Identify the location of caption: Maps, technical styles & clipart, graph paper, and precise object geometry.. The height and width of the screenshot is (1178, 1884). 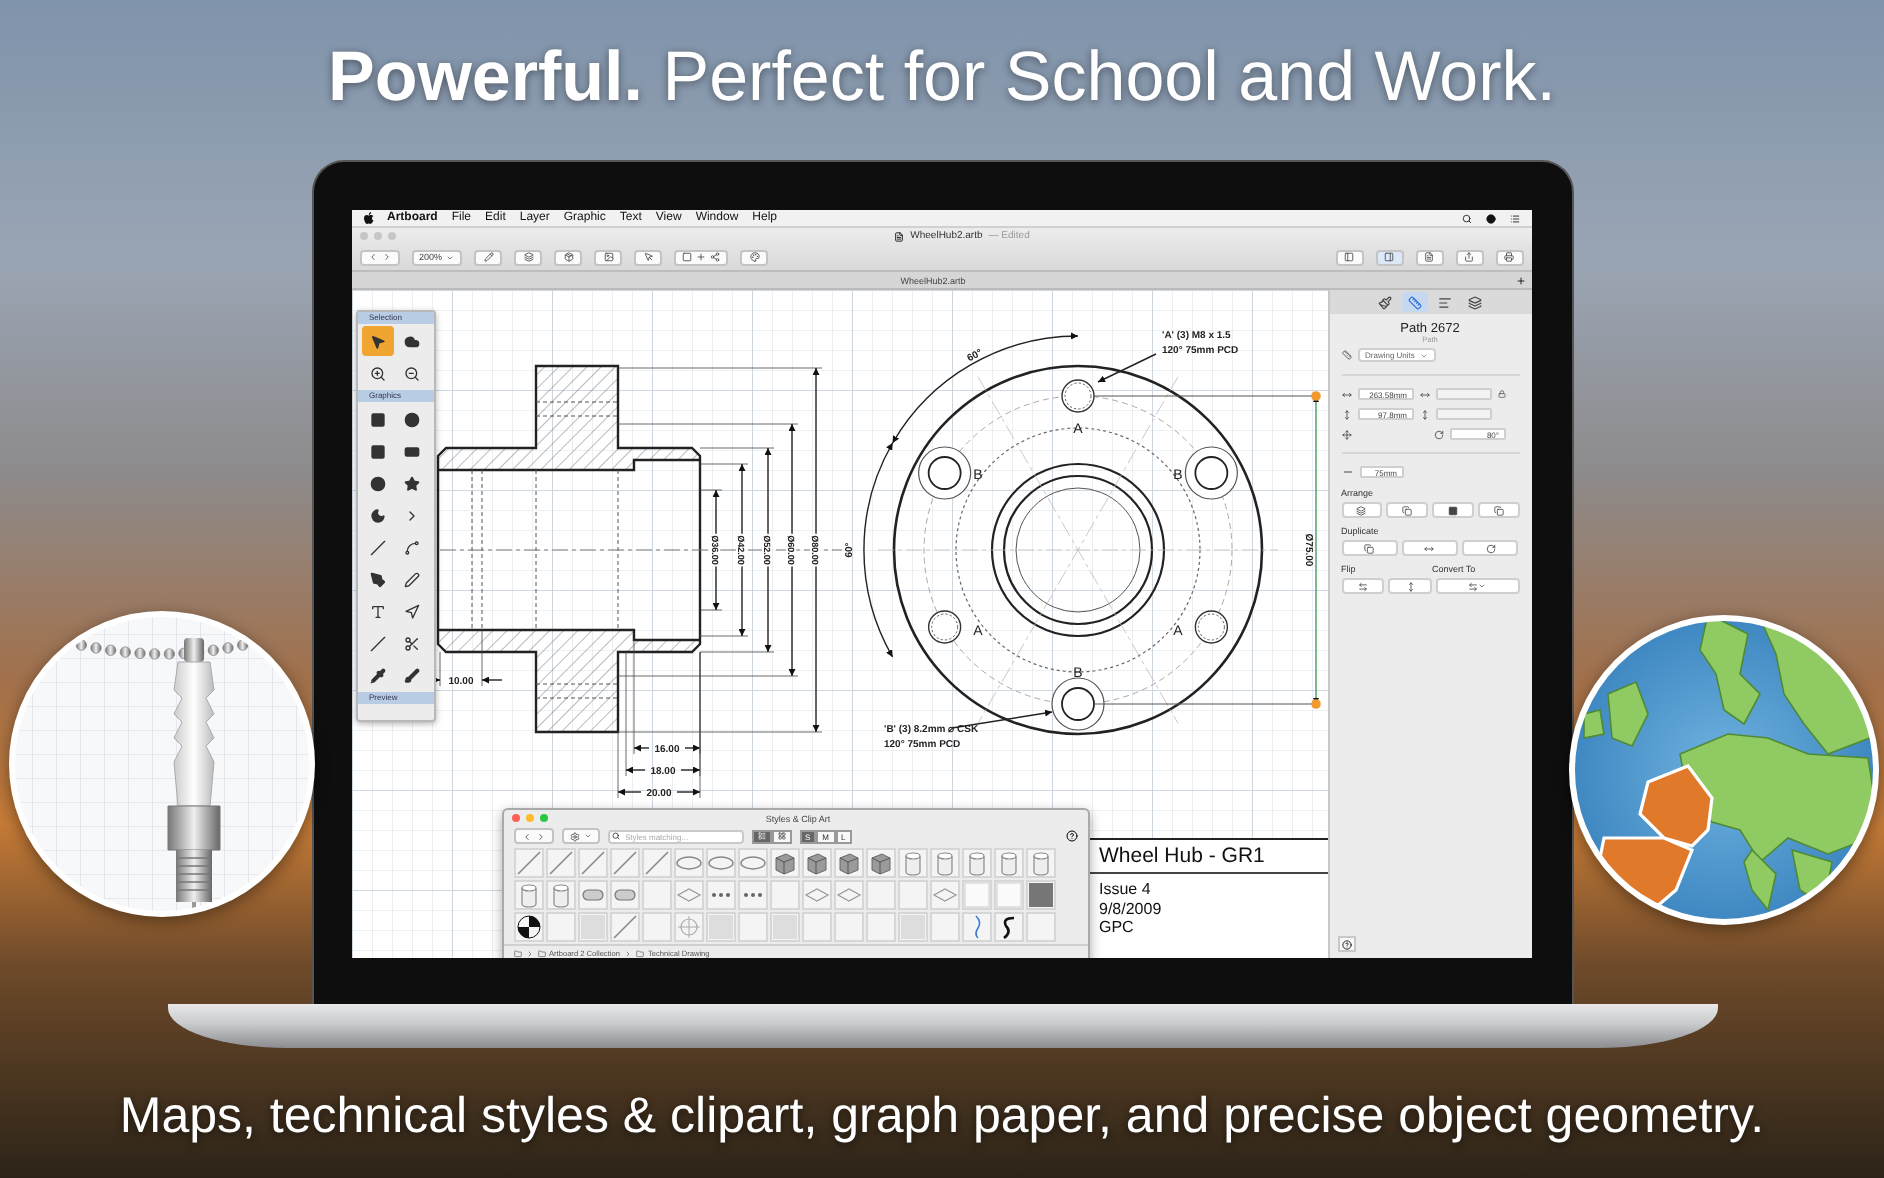
(942, 1117).